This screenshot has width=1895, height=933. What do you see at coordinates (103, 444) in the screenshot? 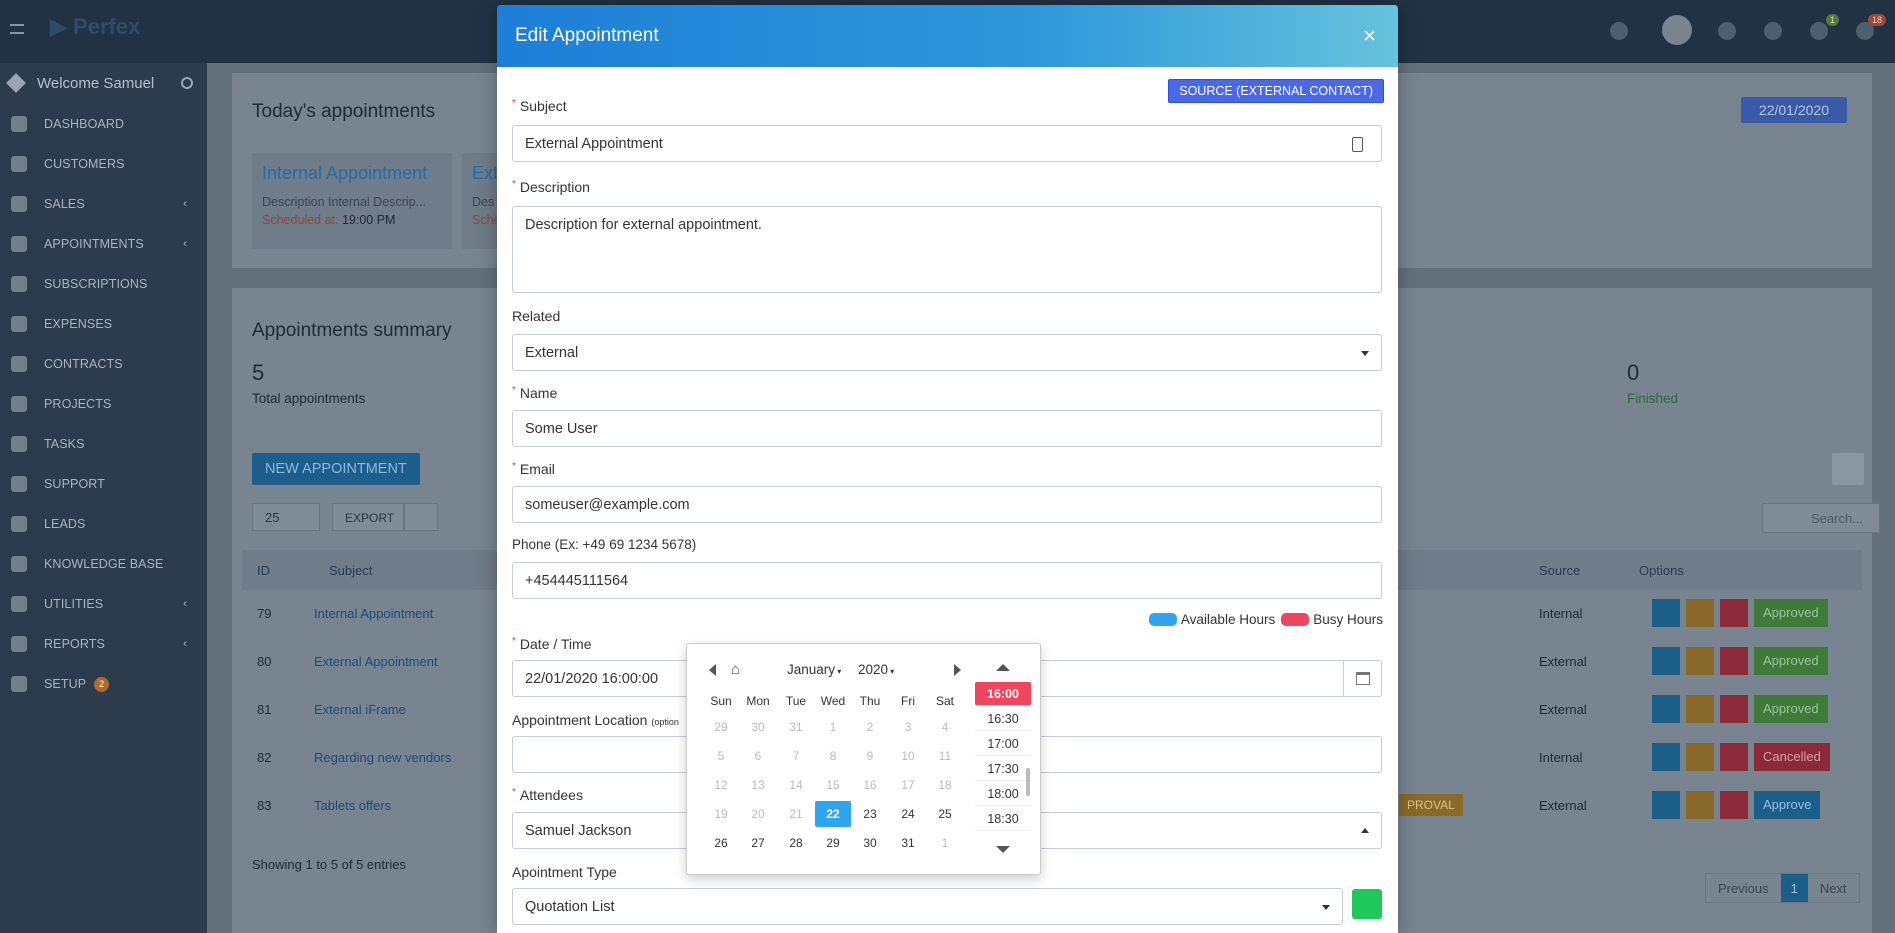
I see `sidebar-item-tasks: Tasks` at bounding box center [103, 444].